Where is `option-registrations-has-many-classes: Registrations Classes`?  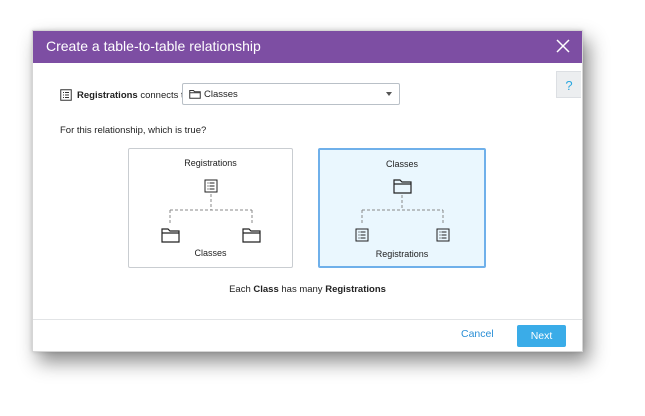 option-registrations-has-many-classes: Registrations Classes is located at coordinates (210, 208).